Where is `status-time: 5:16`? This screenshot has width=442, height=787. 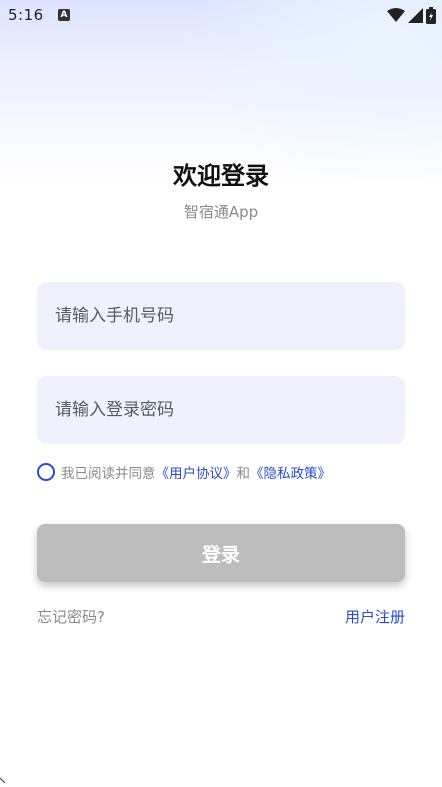 status-time: 5:16 is located at coordinates (26, 15).